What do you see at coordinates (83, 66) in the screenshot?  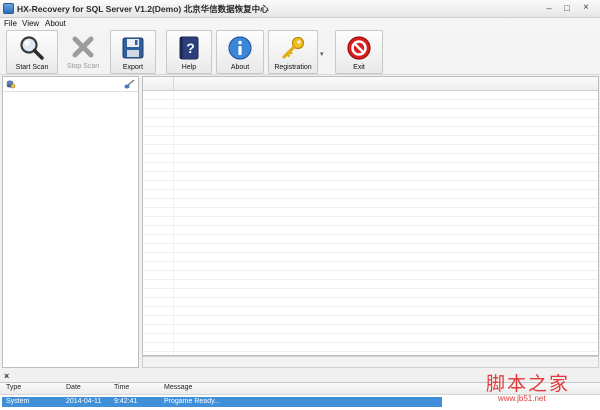 I see `stop-scan-label: Stop Scan` at bounding box center [83, 66].